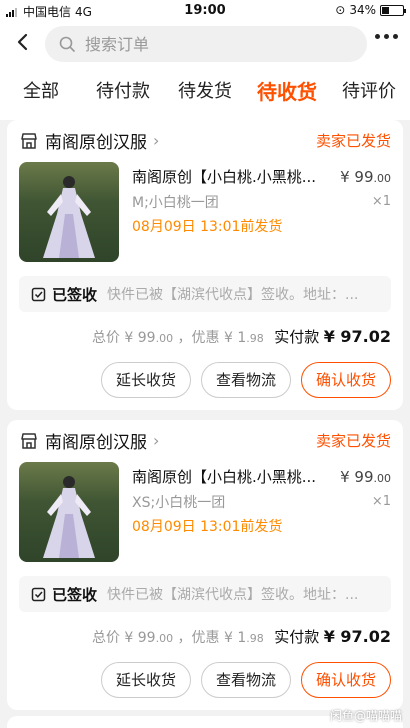 The width and height of the screenshot is (410, 728). Describe the element at coordinates (175, 203) in the screenshot. I see `product-spec: M;小白桃一团` at that location.